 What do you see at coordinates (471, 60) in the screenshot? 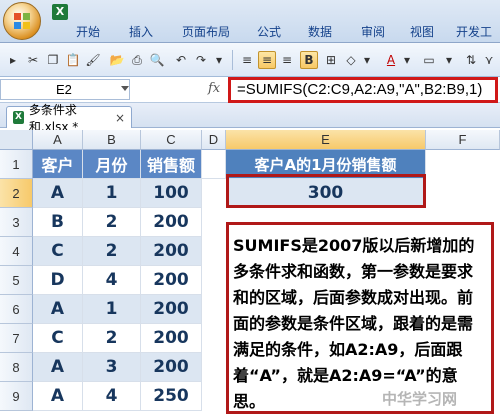
I see `sort-icon: ⇅` at bounding box center [471, 60].